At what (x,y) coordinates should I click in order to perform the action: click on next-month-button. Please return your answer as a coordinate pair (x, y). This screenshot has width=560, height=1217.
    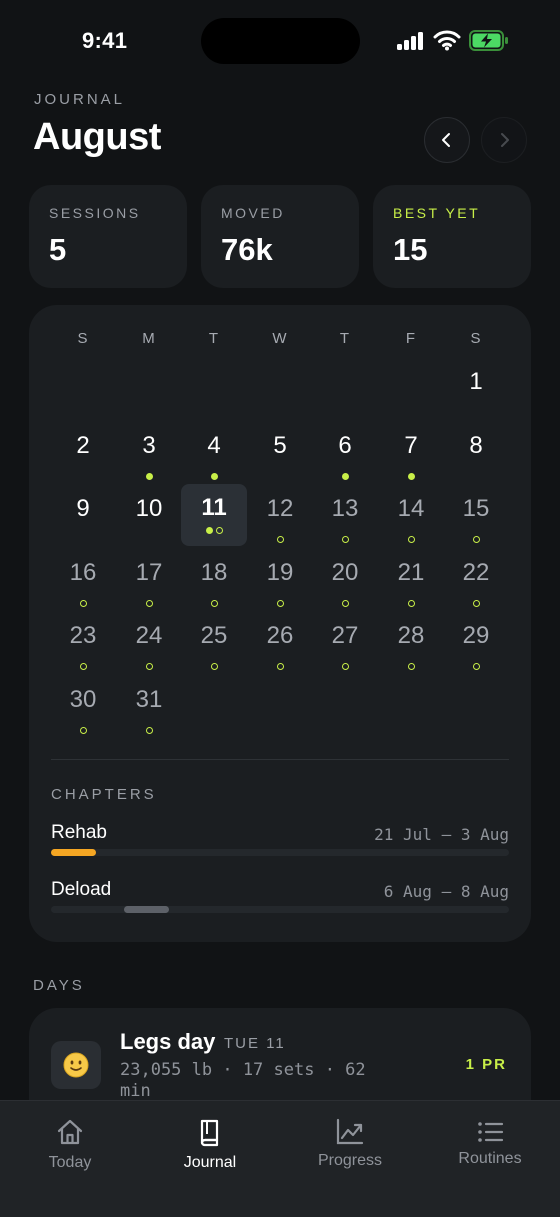
    Looking at the image, I should click on (504, 140).